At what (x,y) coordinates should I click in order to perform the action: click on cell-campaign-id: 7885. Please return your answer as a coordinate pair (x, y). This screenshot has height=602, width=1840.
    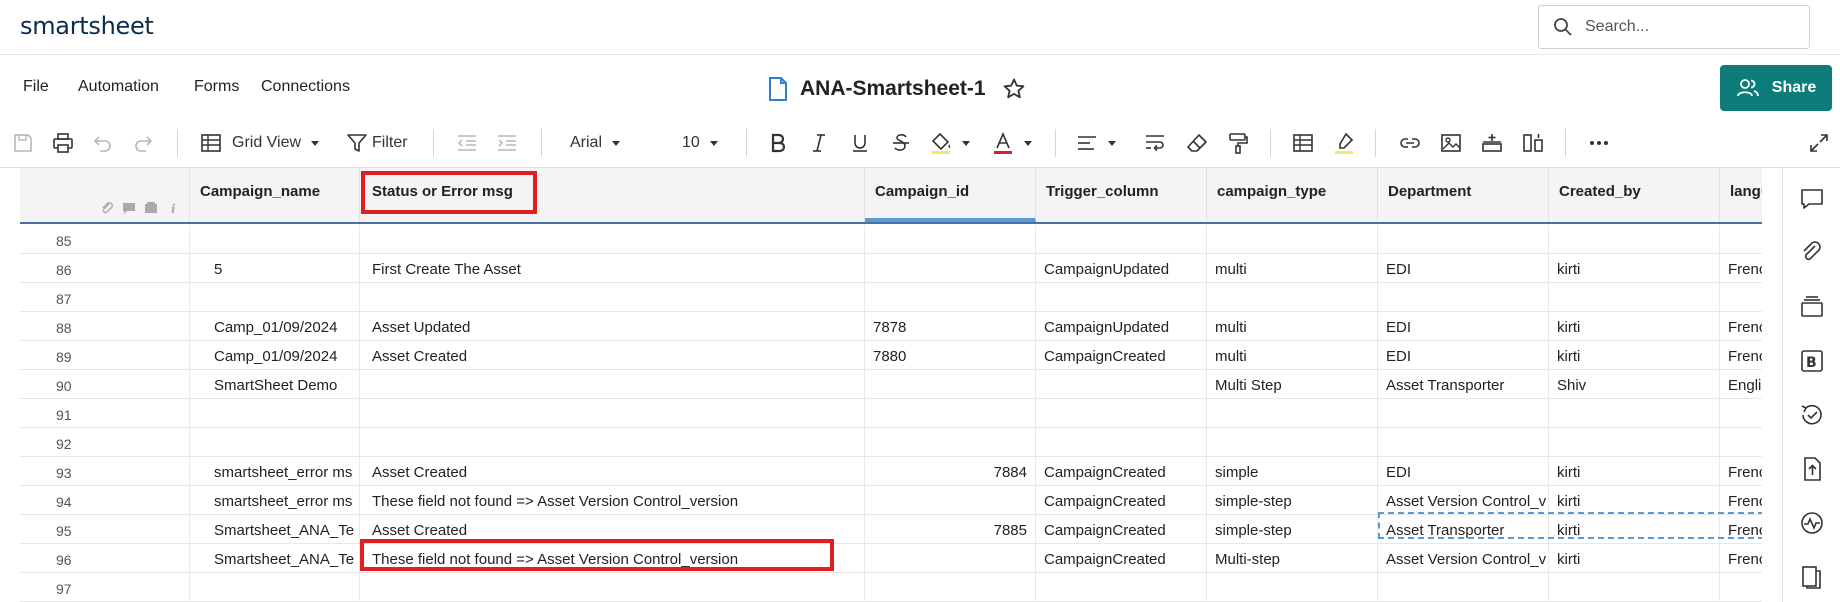
    Looking at the image, I should click on (950, 529).